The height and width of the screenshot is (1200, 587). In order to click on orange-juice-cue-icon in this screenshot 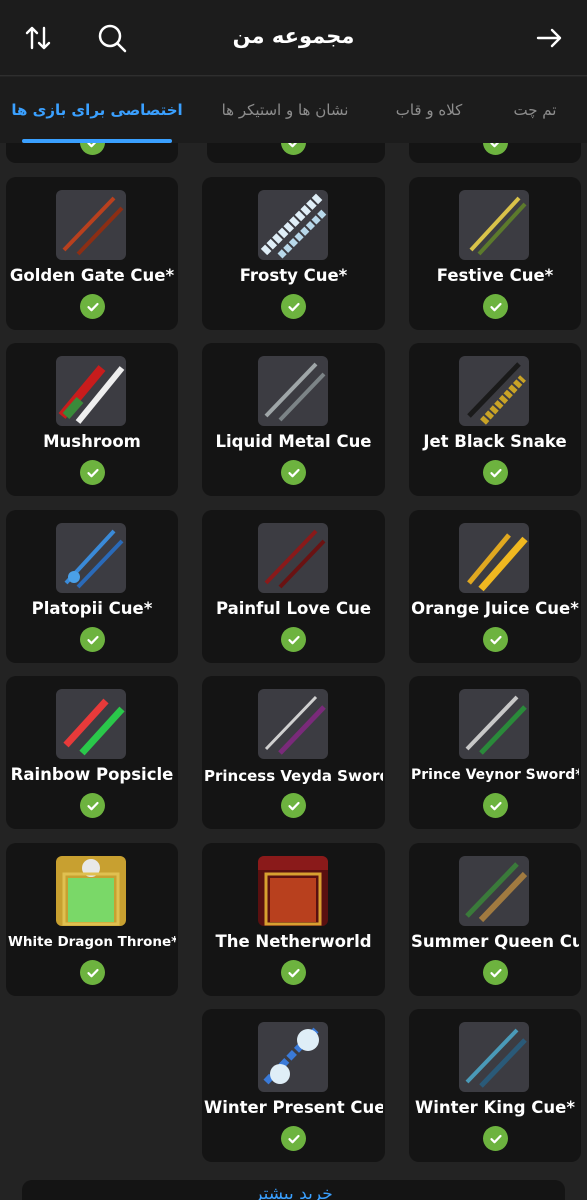, I will do `click(494, 558)`.